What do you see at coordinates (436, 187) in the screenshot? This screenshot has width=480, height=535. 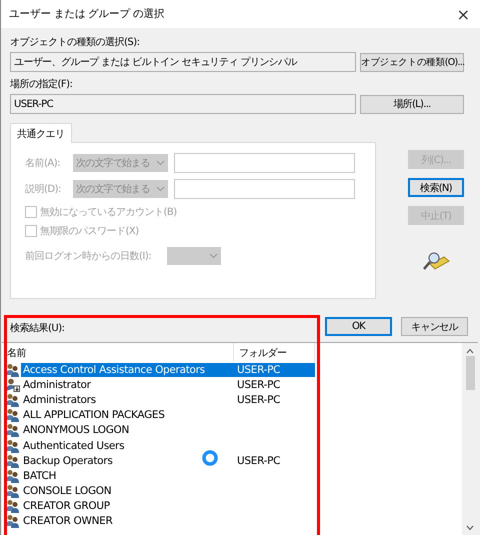 I see `side-button: 検索(N)` at bounding box center [436, 187].